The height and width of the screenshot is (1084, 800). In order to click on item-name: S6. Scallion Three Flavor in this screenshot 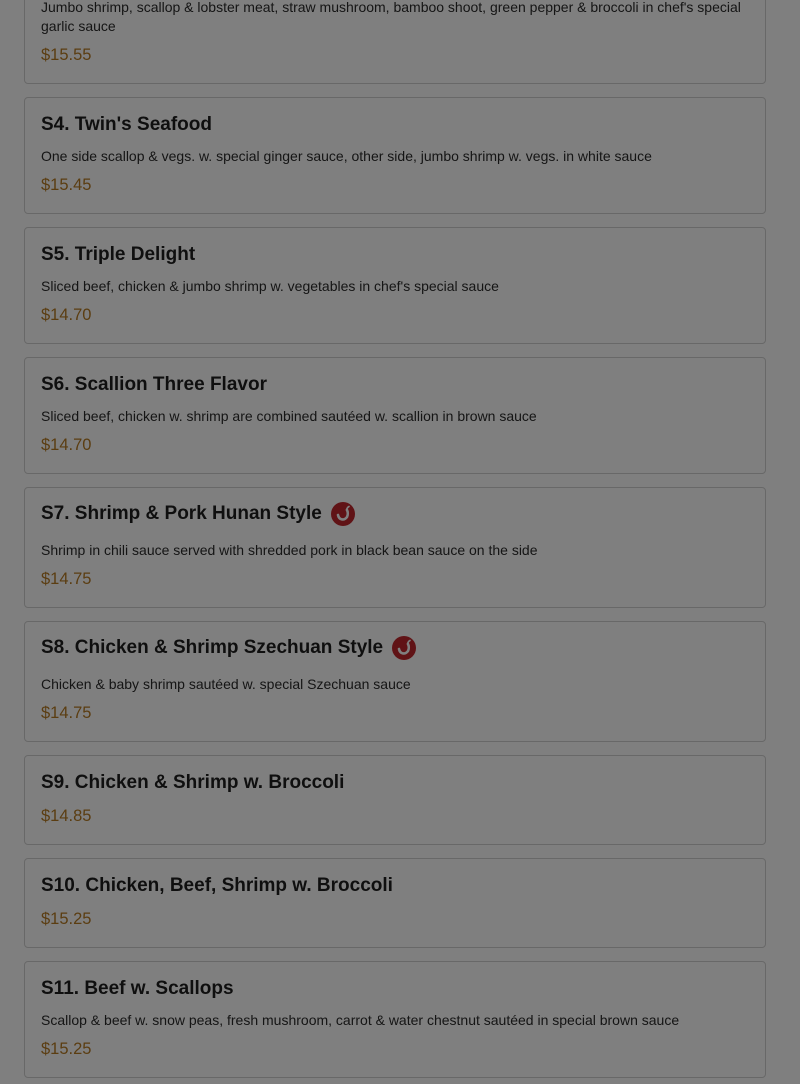, I will do `click(154, 384)`.